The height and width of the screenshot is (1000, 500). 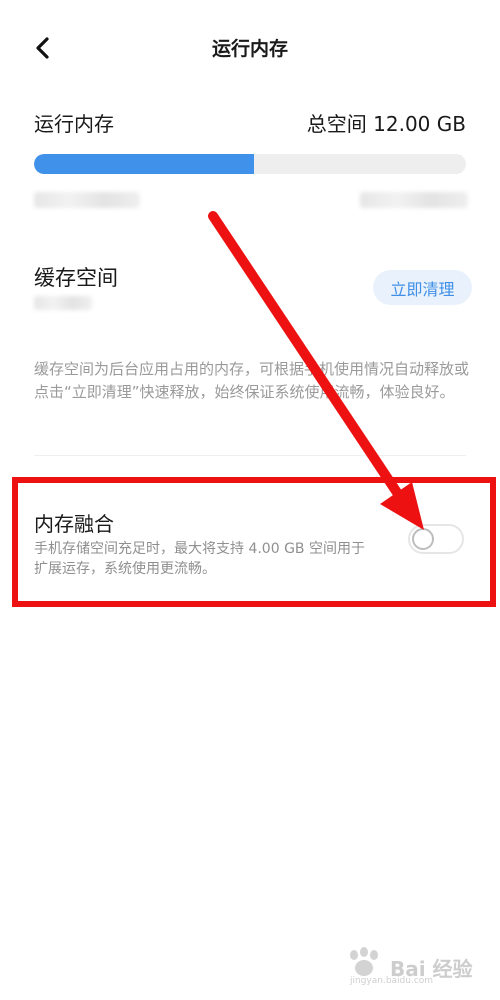 I want to click on page-title: 运行内存, so click(x=249, y=49).